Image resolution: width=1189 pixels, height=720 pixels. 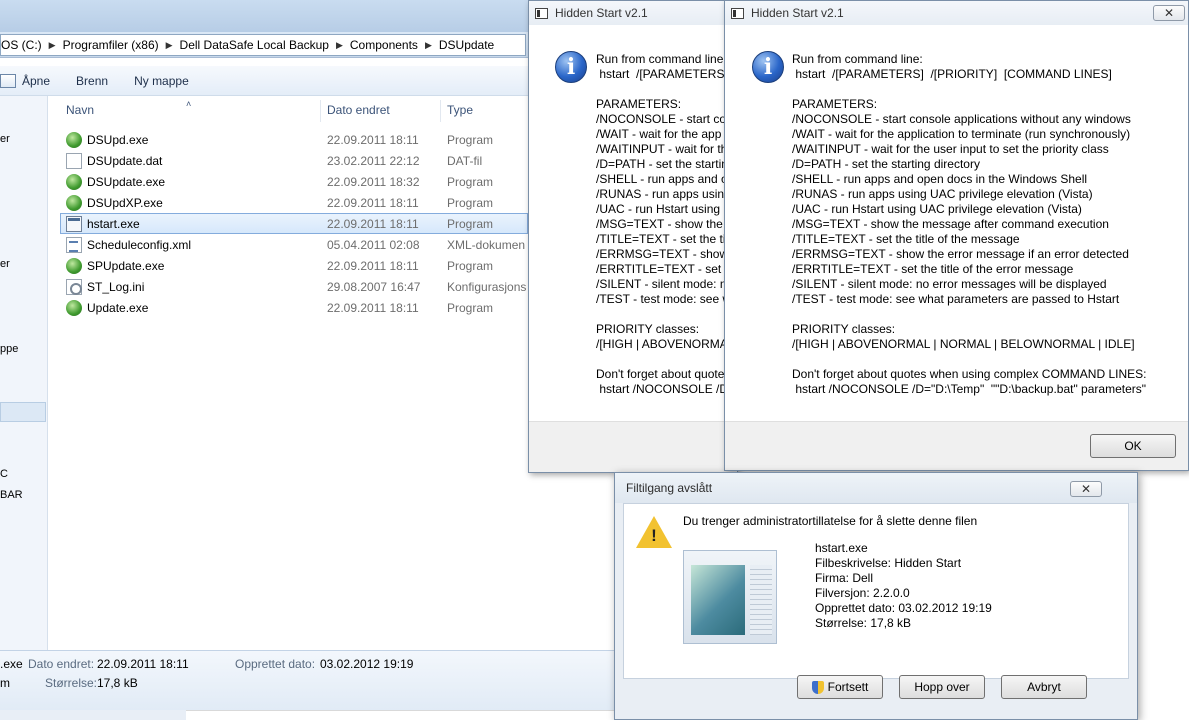 I want to click on breadcrumb-dell: Dell DataSafe Local Backup, so click(x=254, y=45).